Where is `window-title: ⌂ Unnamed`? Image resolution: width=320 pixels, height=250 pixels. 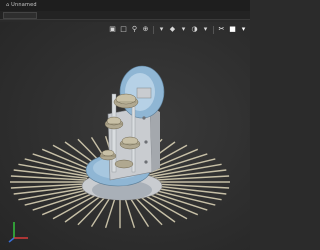
window-title: ⌂ Unnamed is located at coordinates (125, 5).